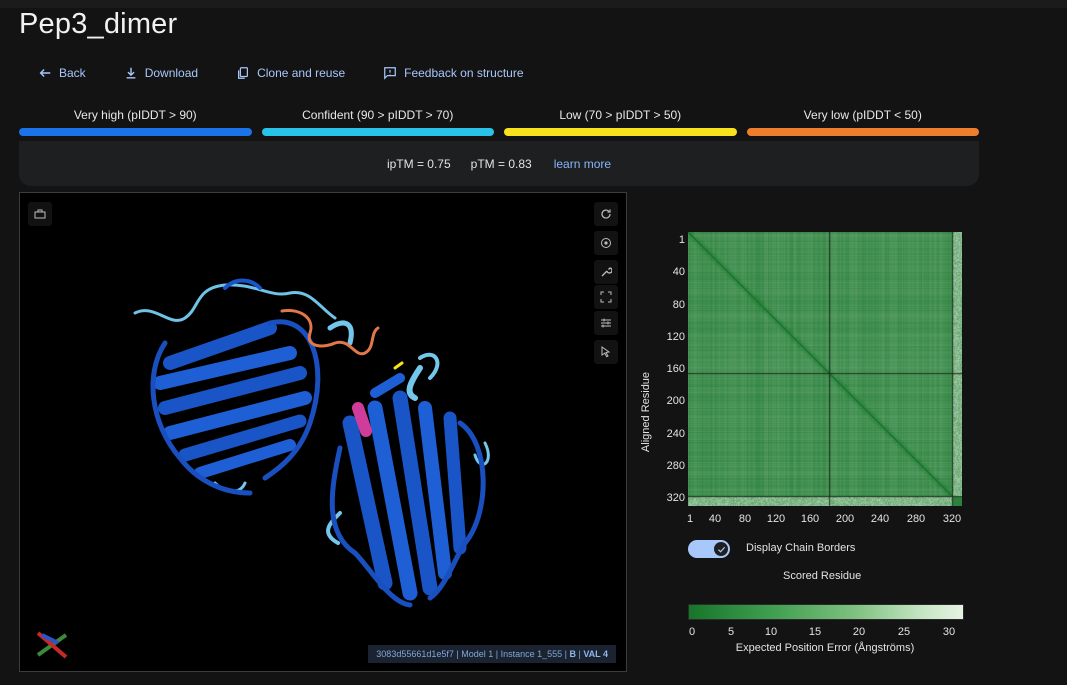 This screenshot has width=1067, height=685. What do you see at coordinates (377, 122) in the screenshot?
I see `legend-confident: Confident (90 > pIDDT > 70)` at bounding box center [377, 122].